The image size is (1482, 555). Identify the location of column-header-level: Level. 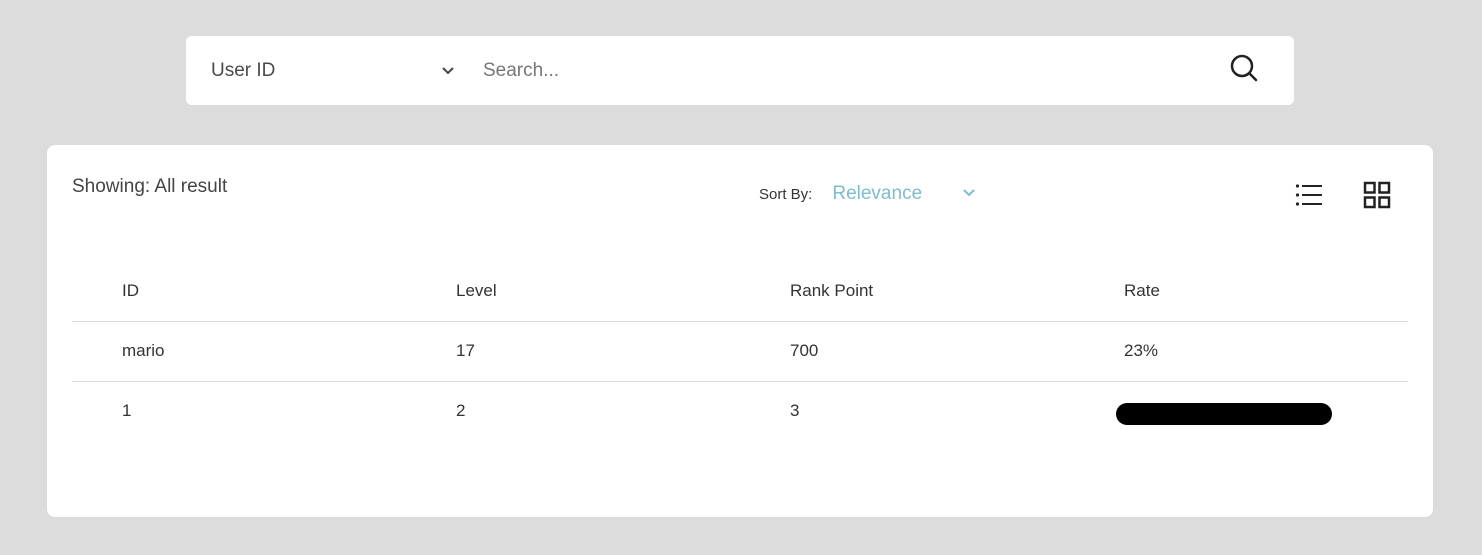
(476, 290).